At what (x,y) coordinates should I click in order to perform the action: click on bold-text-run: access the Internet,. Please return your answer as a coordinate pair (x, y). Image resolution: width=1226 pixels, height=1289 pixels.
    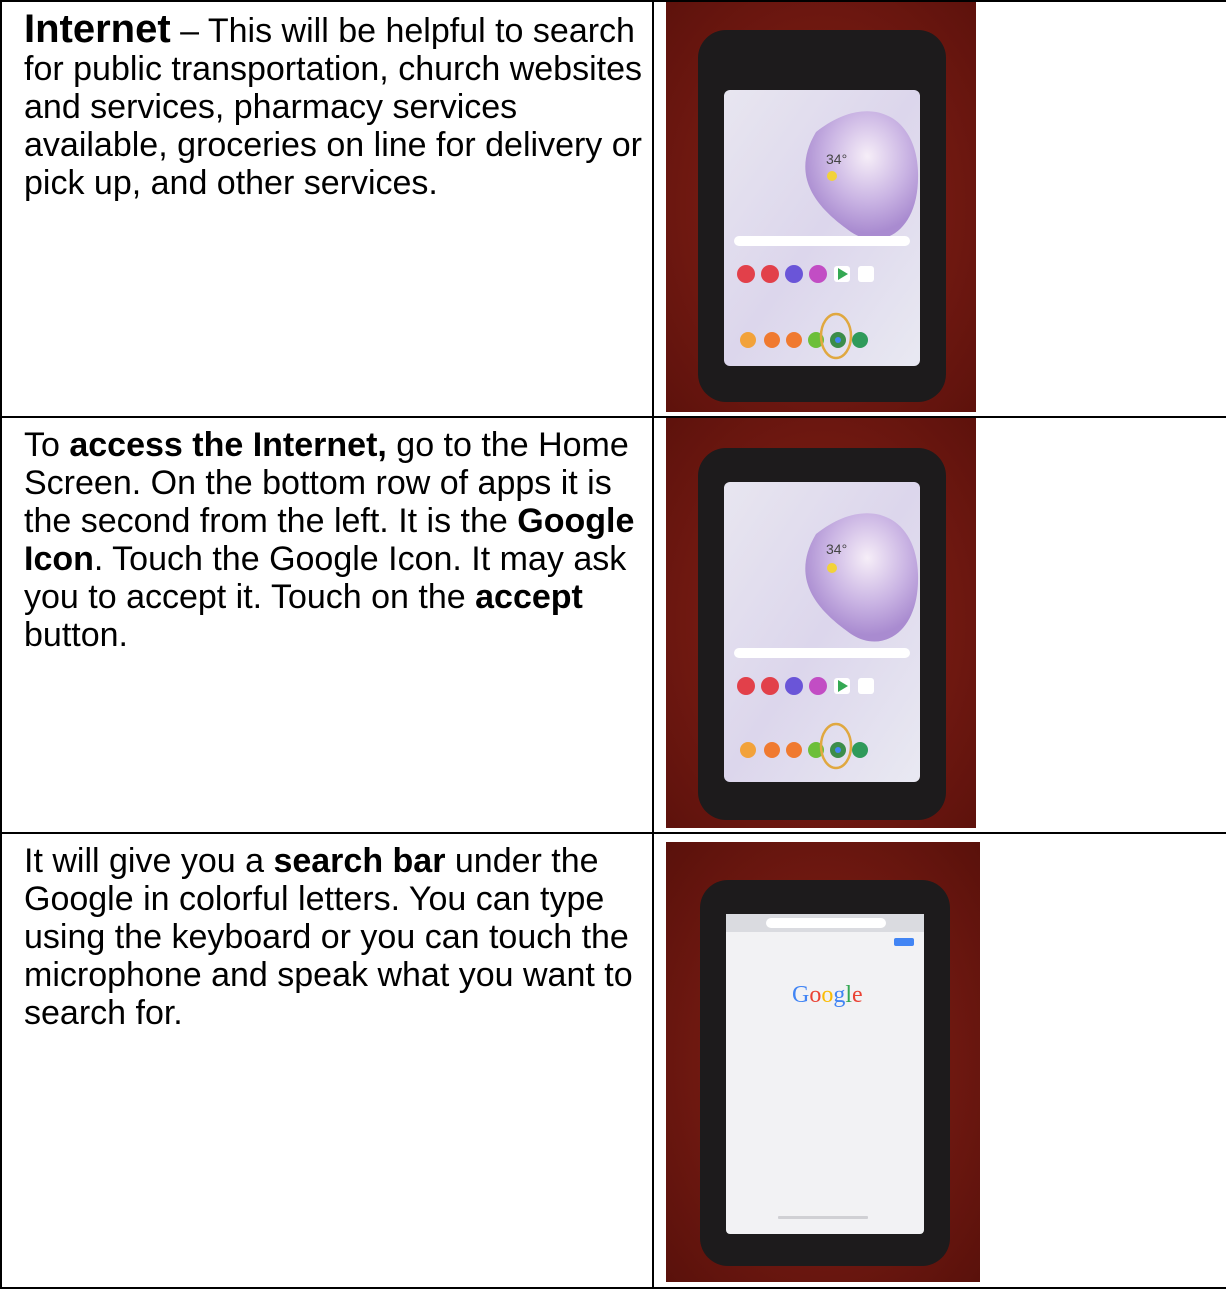
    Looking at the image, I should click on (228, 445).